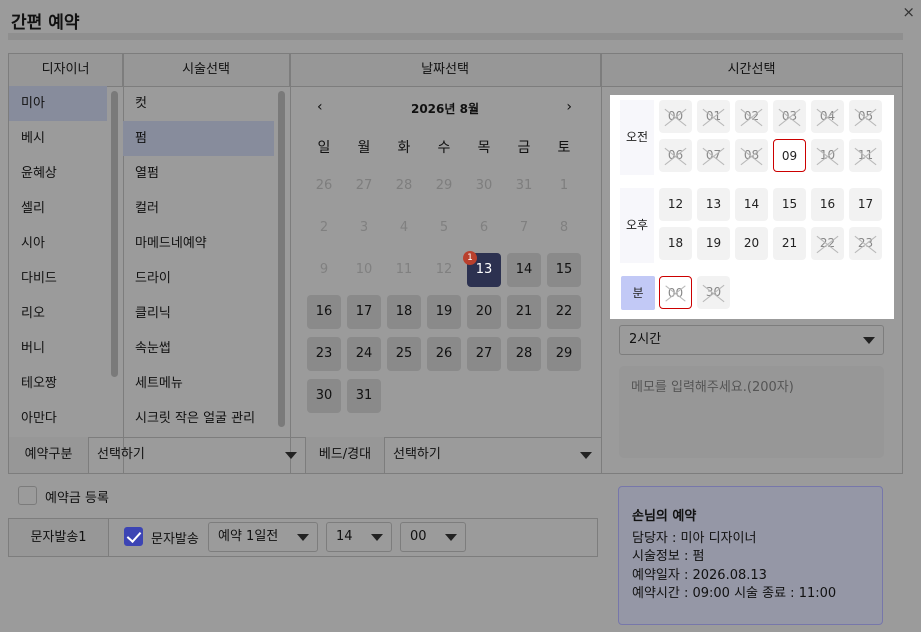 This screenshot has height=632, width=921. What do you see at coordinates (198, 313) in the screenshot?
I see `service-item: 클리닉` at bounding box center [198, 313].